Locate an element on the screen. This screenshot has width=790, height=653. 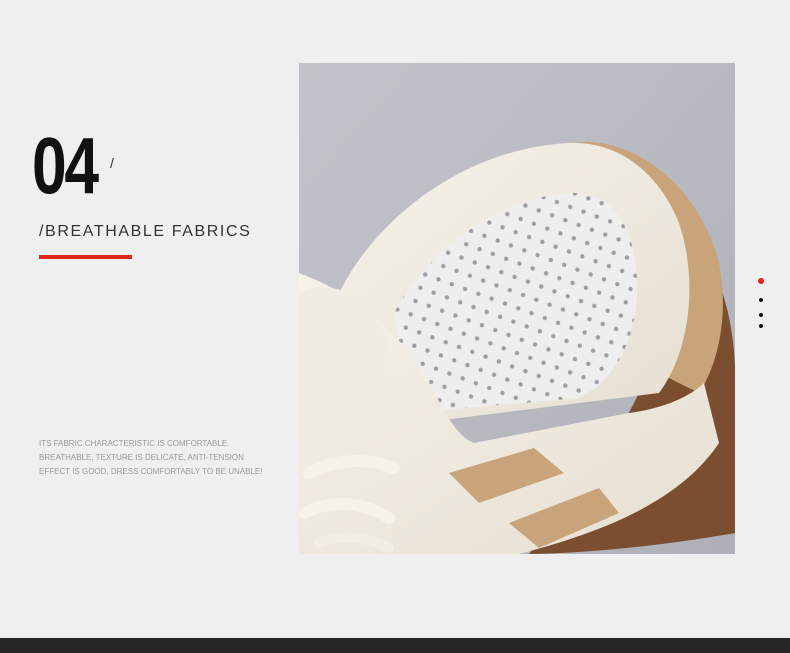
feature-slash: / is located at coordinates (112, 163).